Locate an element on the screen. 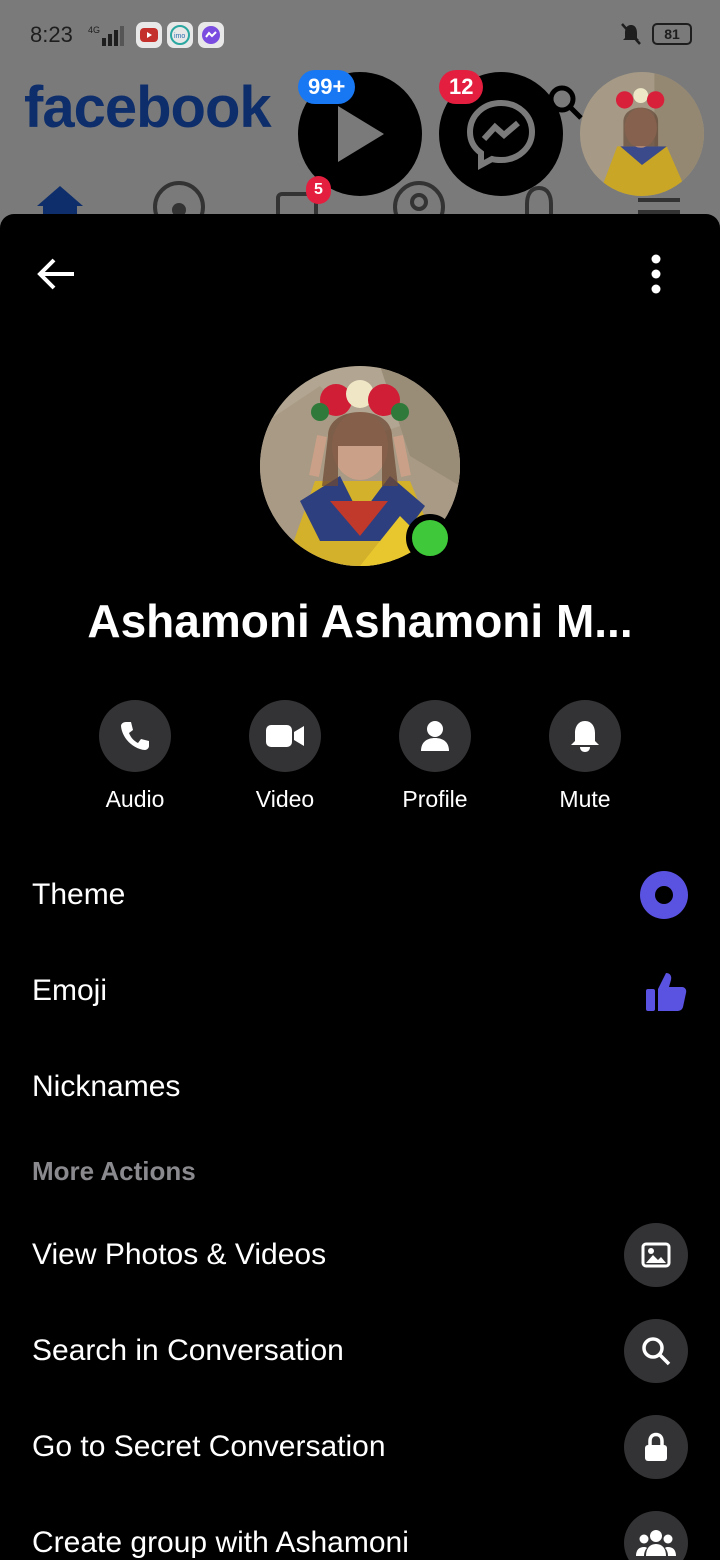  bell-muted-icon is located at coordinates (631, 34).